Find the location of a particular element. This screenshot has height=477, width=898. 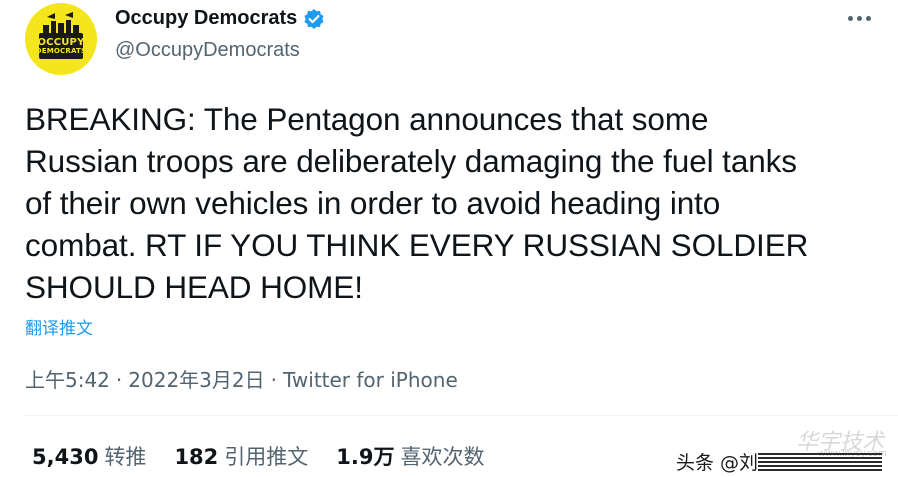

tweet-stats: 5,430 转推 182 引用推文 1.9万 喜欢次数 is located at coordinates (258, 456).